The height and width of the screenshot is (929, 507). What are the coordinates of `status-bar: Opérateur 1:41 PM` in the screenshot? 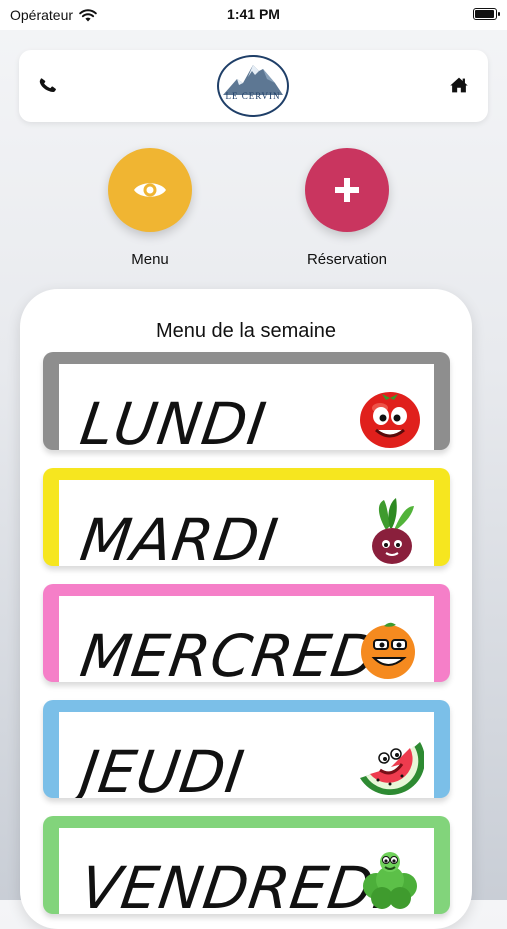 It's located at (253, 15).